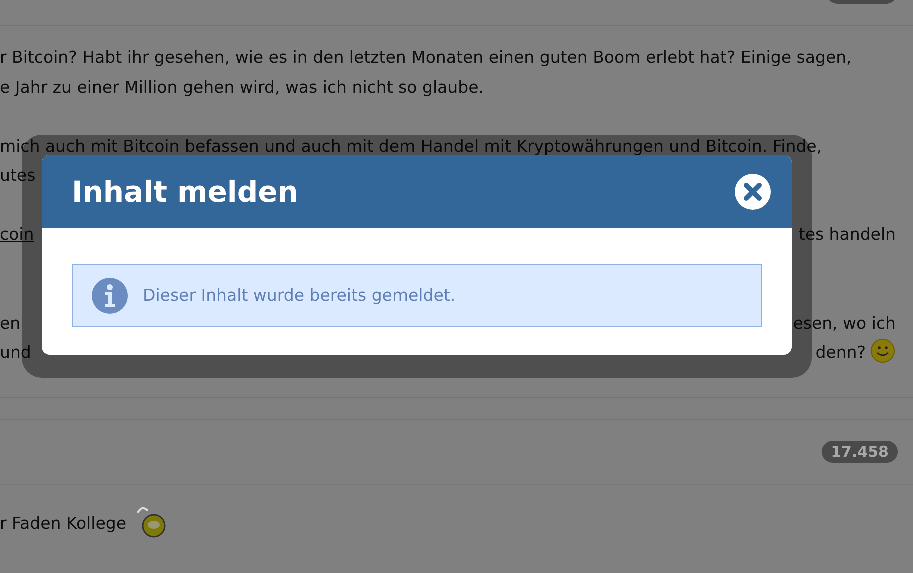 The height and width of the screenshot is (573, 913). I want to click on post-text: r Faden Kollege, so click(63, 523).